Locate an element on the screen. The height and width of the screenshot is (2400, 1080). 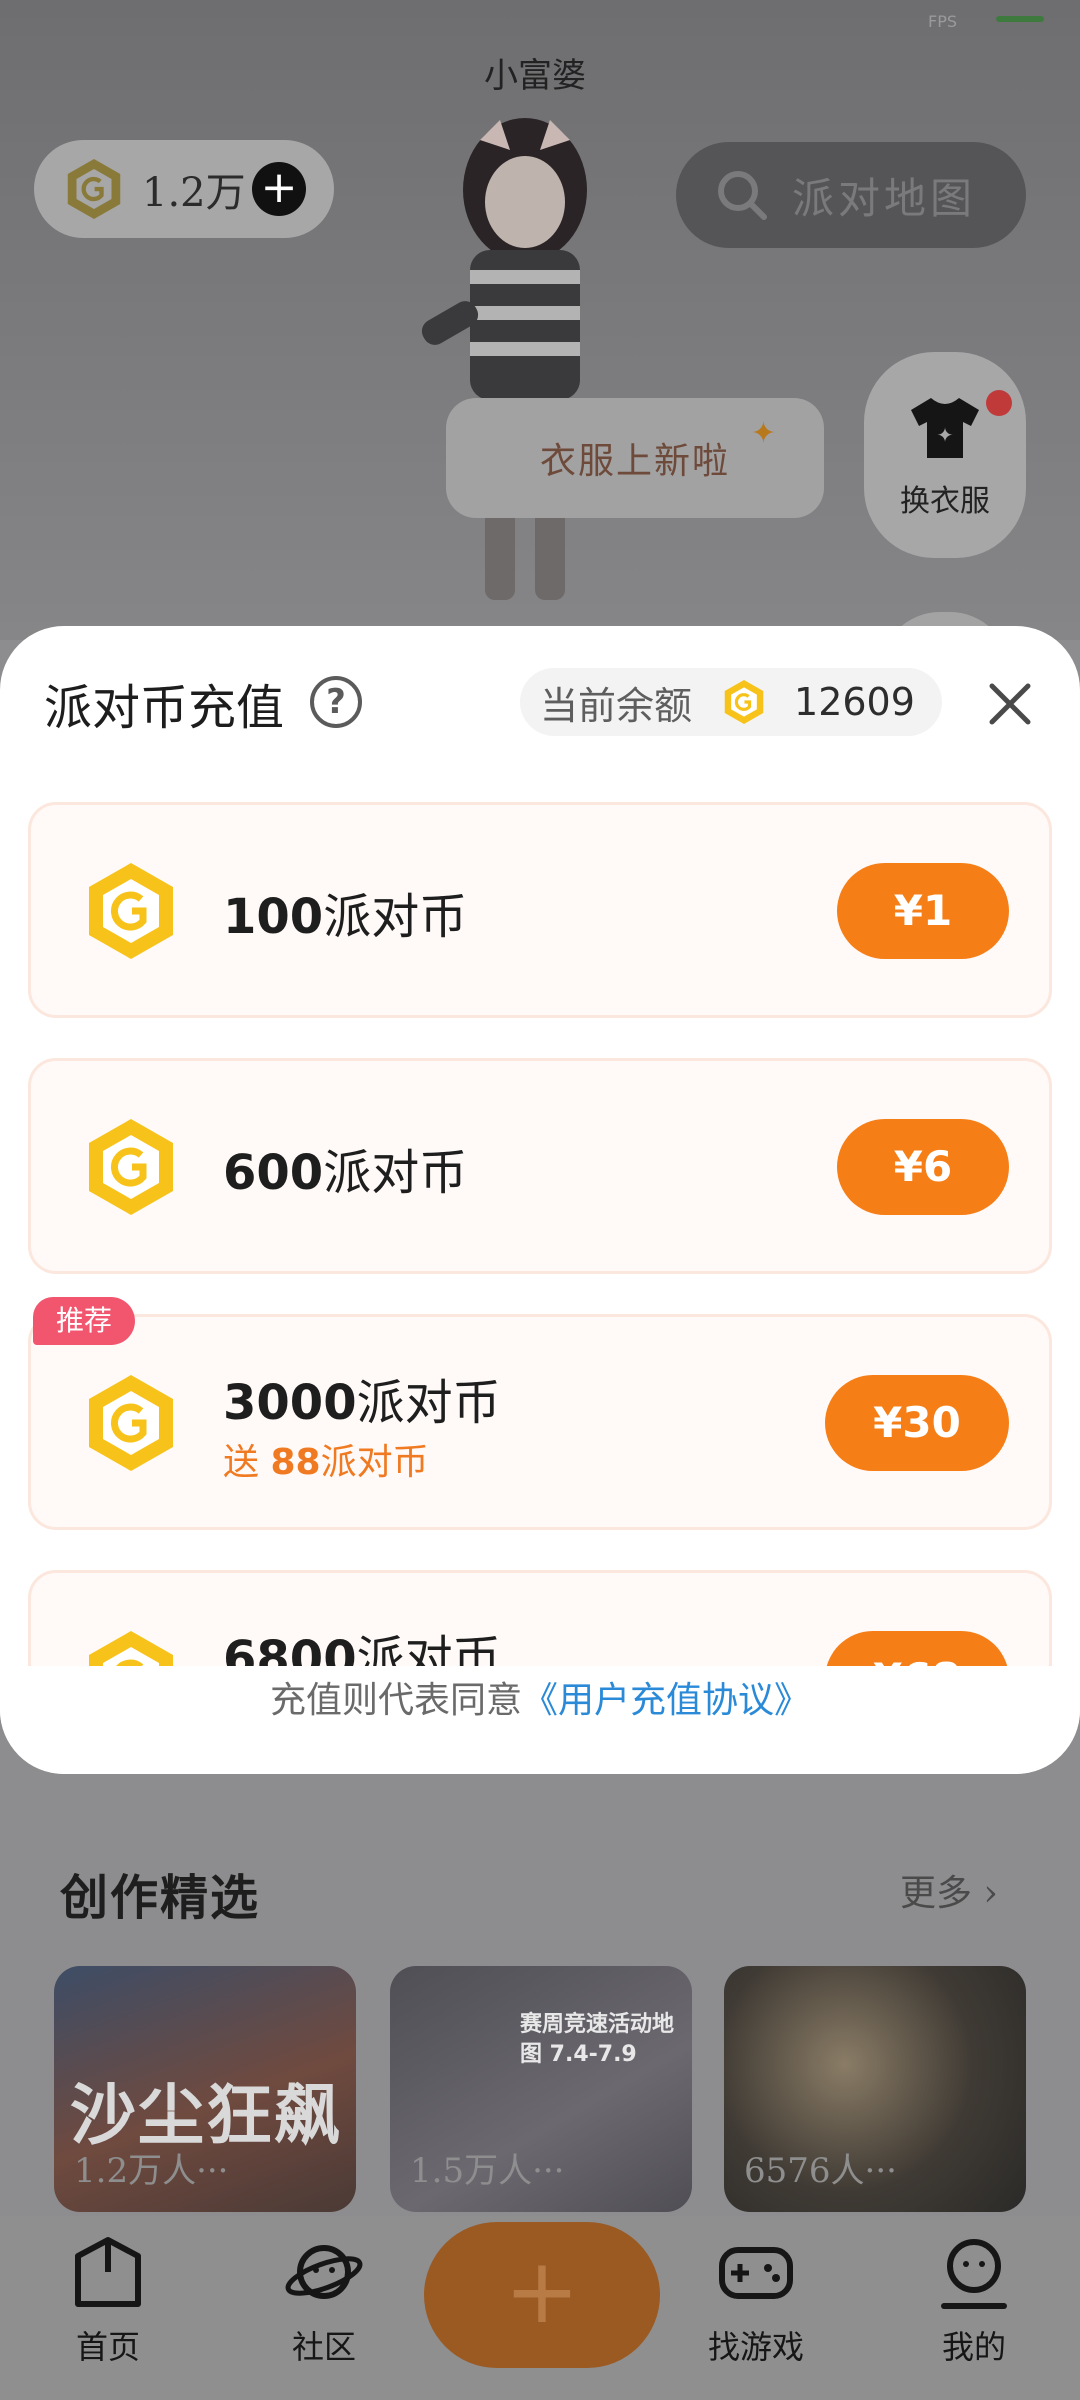
price-button: ¥68 is located at coordinates (917, 1648).